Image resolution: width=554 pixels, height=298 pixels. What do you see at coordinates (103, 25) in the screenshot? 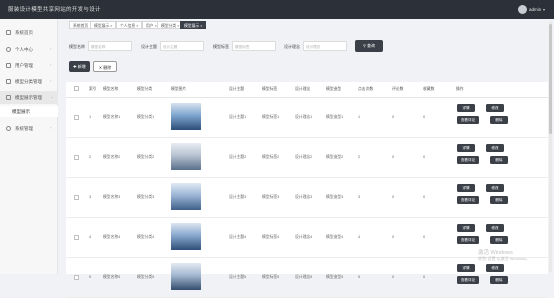
I see `tab-model-display: 模型展示 ×` at bounding box center [103, 25].